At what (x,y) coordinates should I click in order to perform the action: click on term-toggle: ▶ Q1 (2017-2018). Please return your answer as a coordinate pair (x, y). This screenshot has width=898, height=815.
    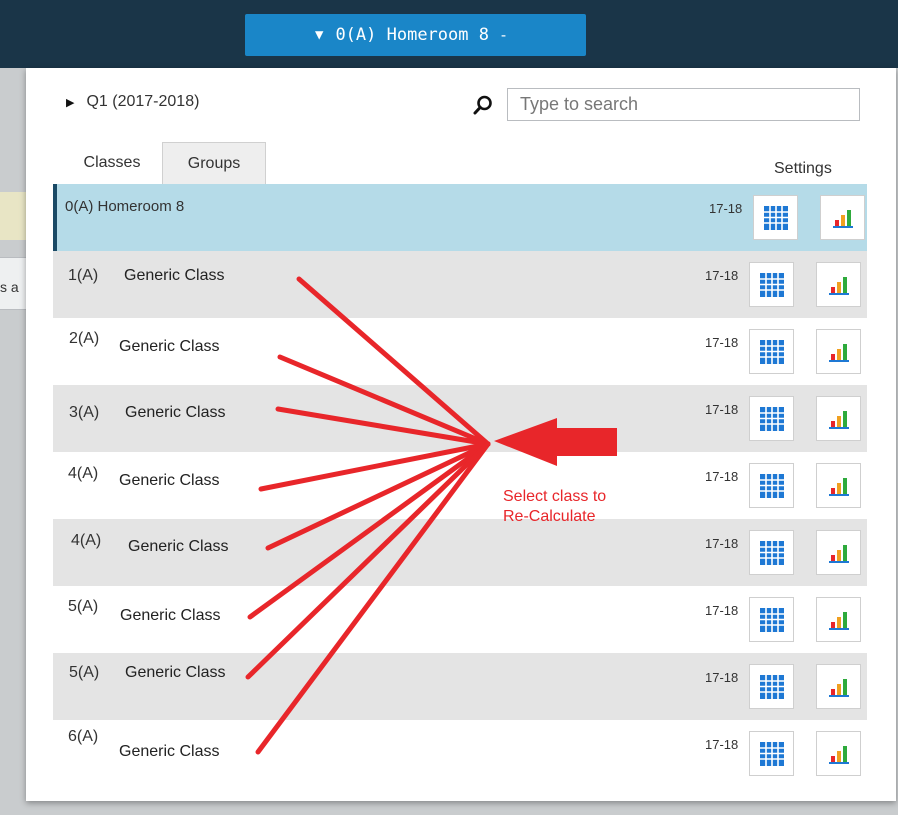
    Looking at the image, I should click on (132, 102).